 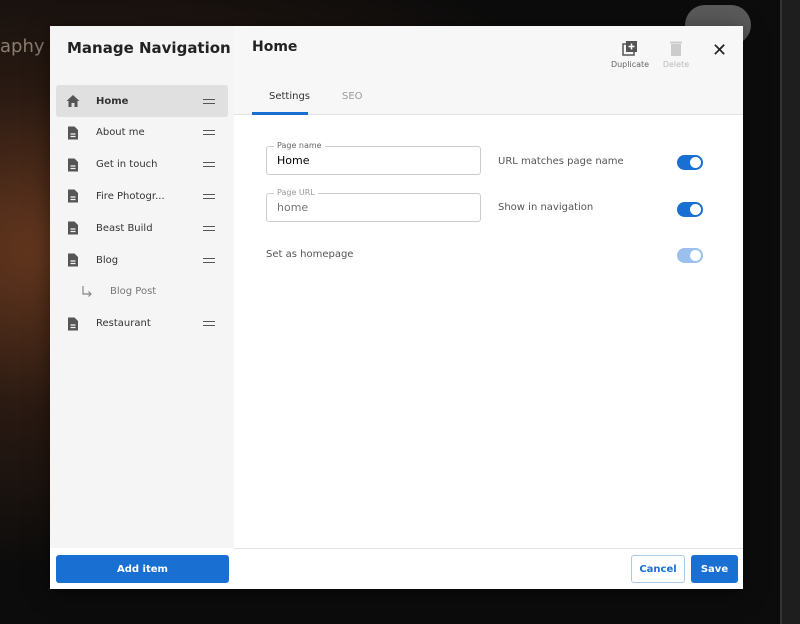 What do you see at coordinates (488, 548) in the screenshot?
I see `footer-divider` at bounding box center [488, 548].